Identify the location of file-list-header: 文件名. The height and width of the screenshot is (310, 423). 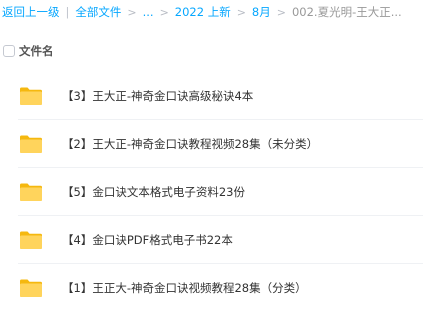
(211, 51).